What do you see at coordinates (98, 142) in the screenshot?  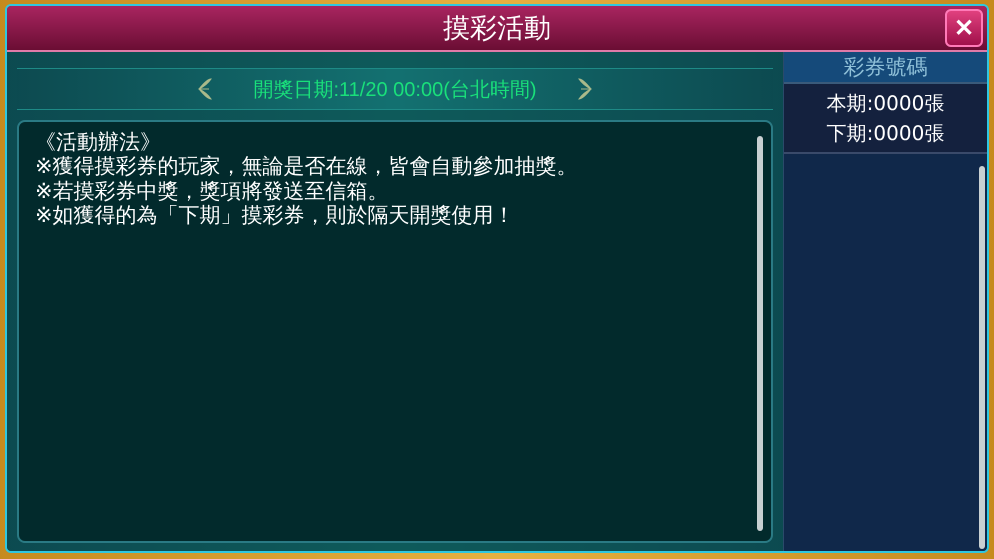 I see `rules-heading: 《活動辦法》` at bounding box center [98, 142].